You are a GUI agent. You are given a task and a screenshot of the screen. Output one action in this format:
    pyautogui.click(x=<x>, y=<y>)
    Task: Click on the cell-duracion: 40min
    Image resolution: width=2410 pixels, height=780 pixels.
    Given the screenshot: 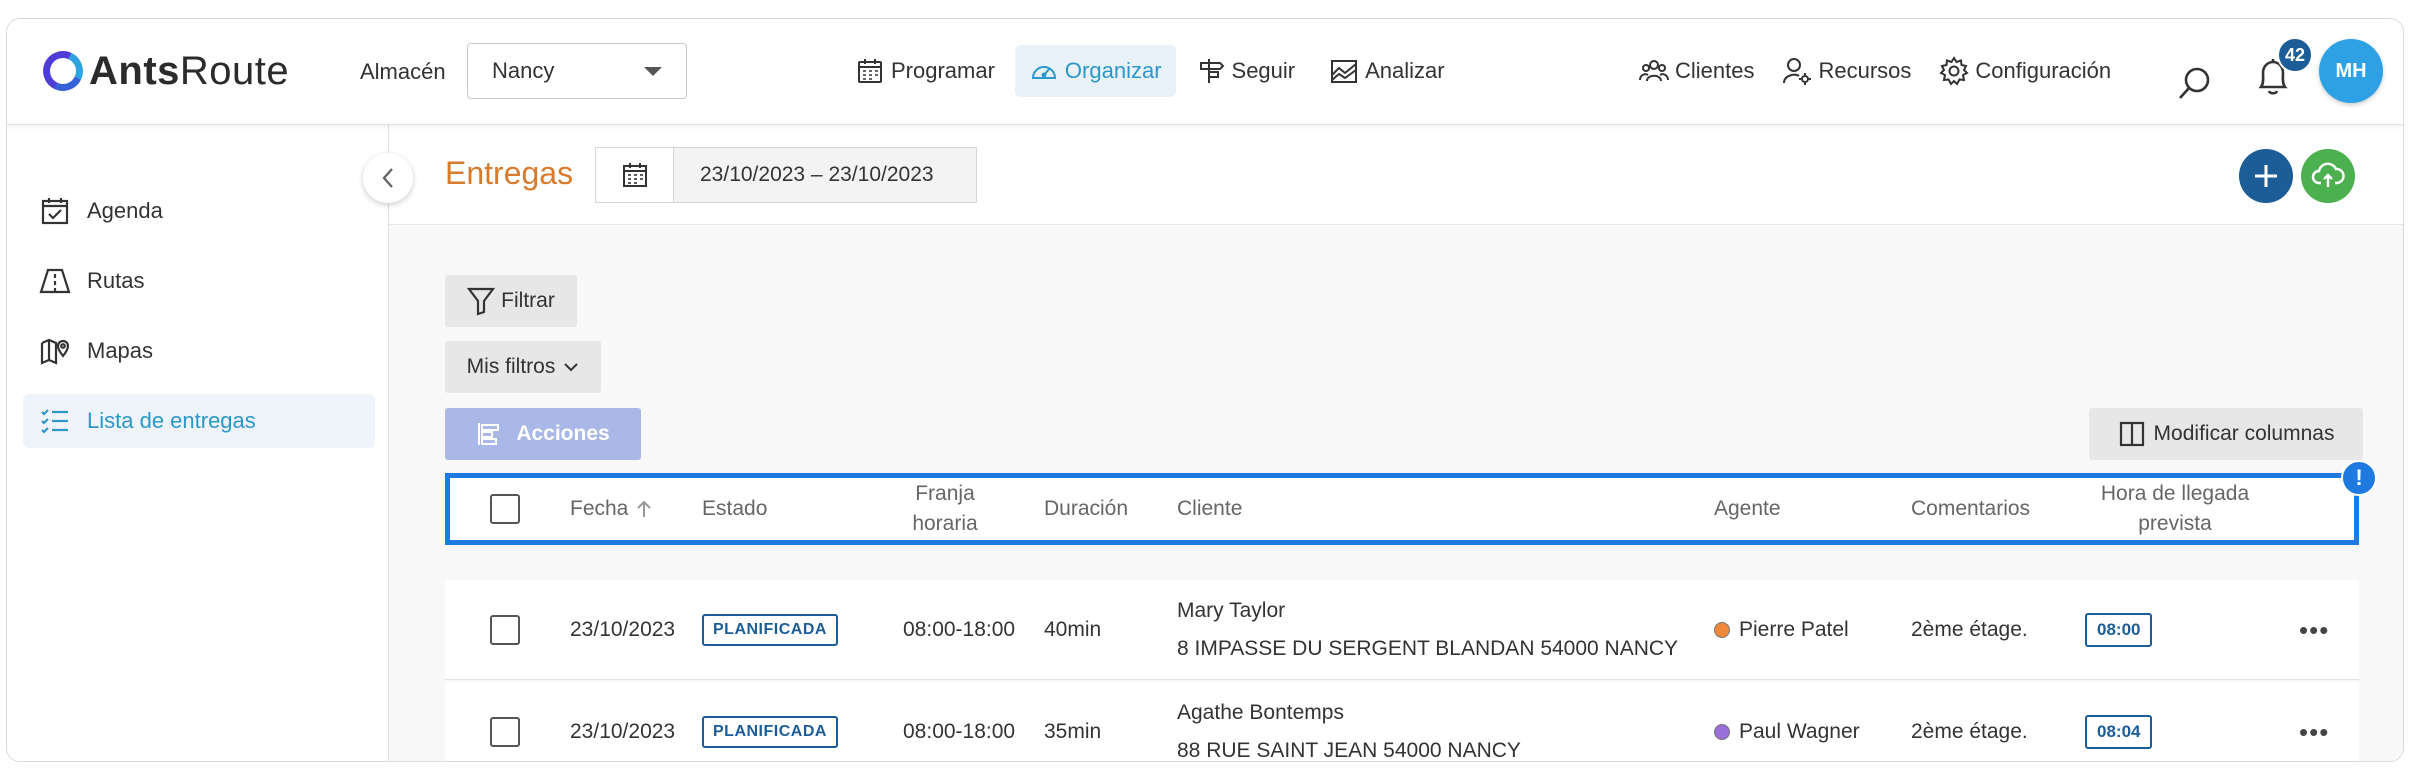 What is the action you would take?
    pyautogui.click(x=1073, y=629)
    